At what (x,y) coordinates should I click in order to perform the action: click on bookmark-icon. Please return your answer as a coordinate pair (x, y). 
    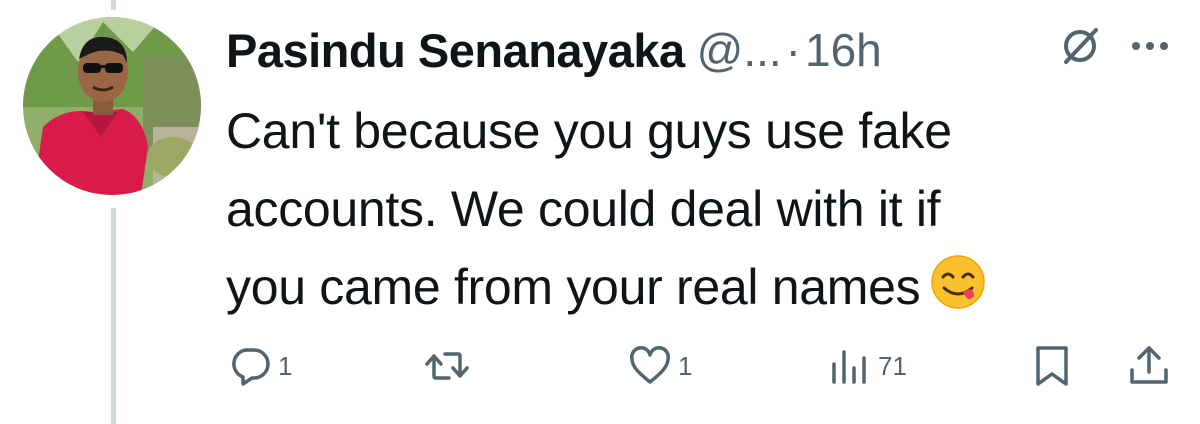
    Looking at the image, I should click on (1052, 366).